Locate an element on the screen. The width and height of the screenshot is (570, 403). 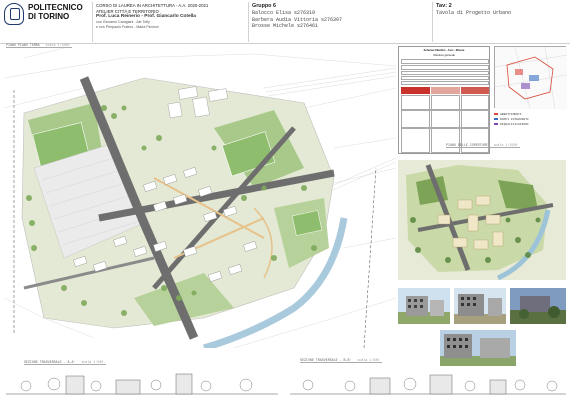
new-intervention-area is located at coordinates (534, 78).